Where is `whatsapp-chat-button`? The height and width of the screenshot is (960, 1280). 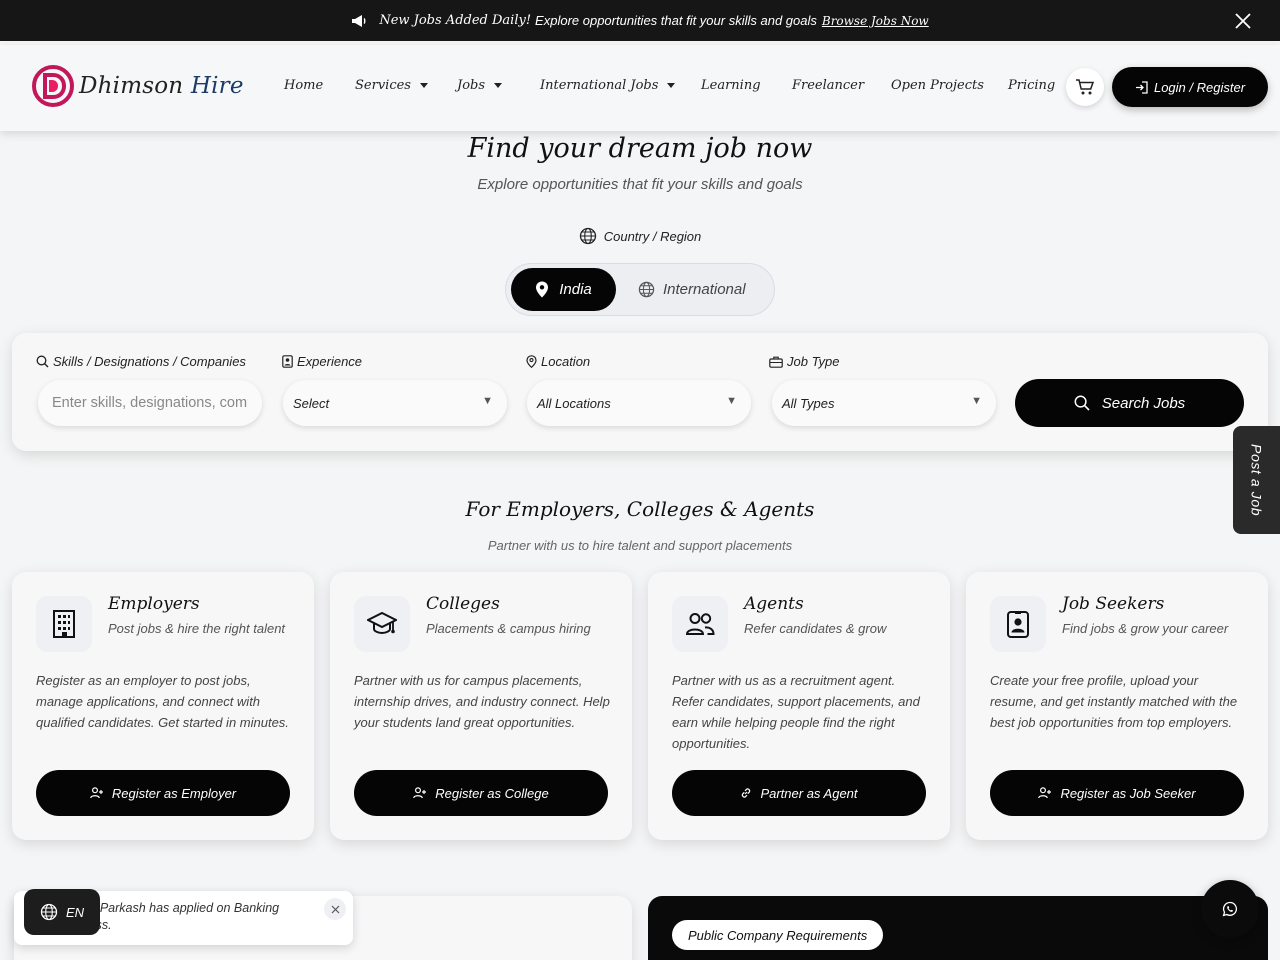 whatsapp-chat-button is located at coordinates (1230, 909).